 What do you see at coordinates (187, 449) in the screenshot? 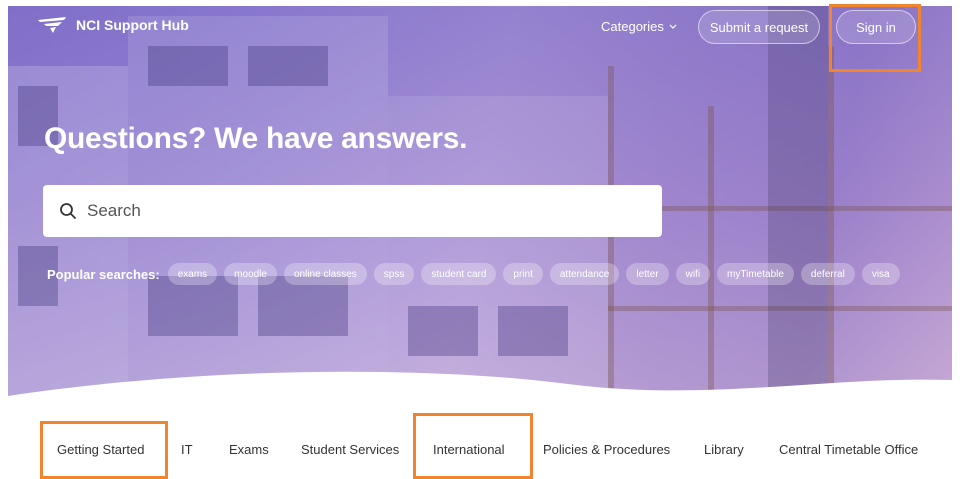
I see `category-it: IT` at bounding box center [187, 449].